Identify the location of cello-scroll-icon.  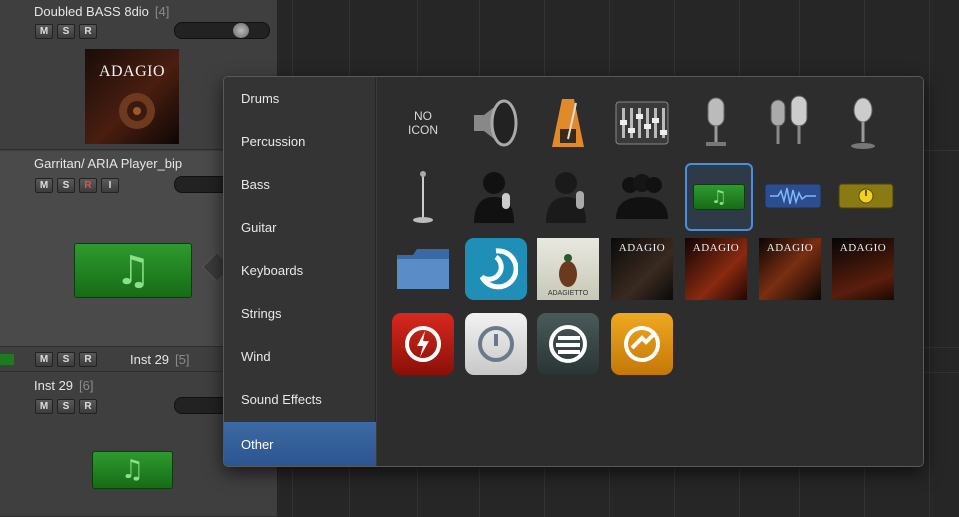
(137, 111).